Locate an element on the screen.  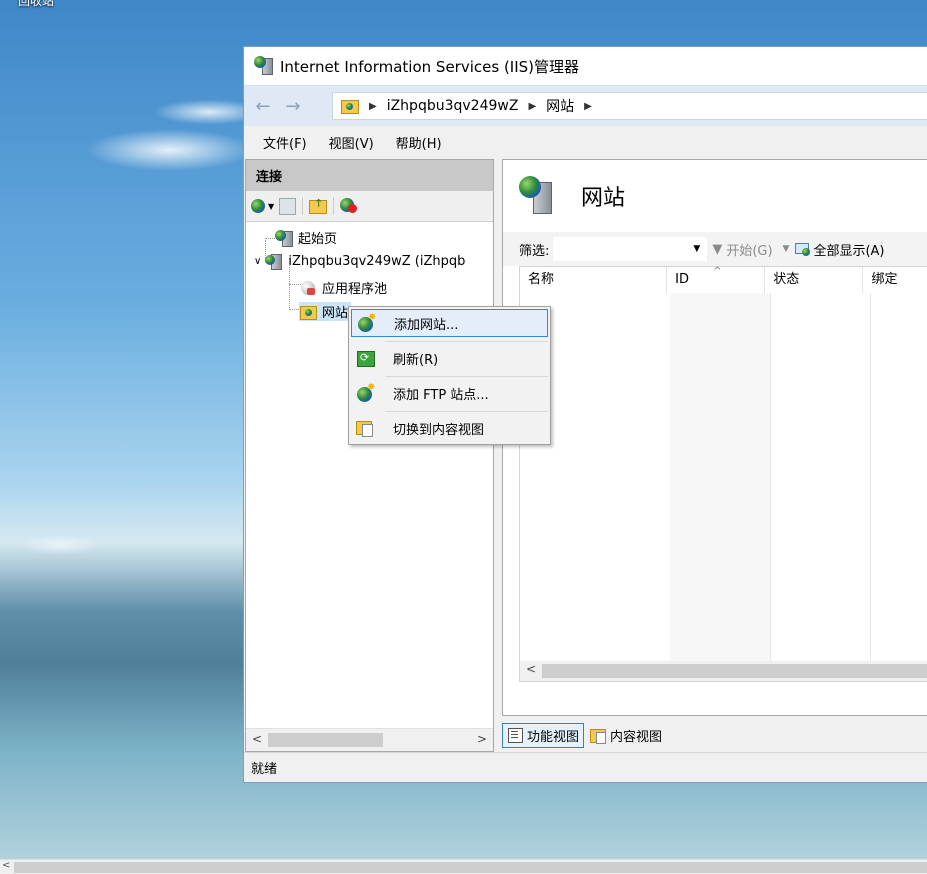
navigation-bar: ← → ▶ iZhpqbu3qv249wZ ▶ 网站 ▶ is located at coordinates (585, 105).